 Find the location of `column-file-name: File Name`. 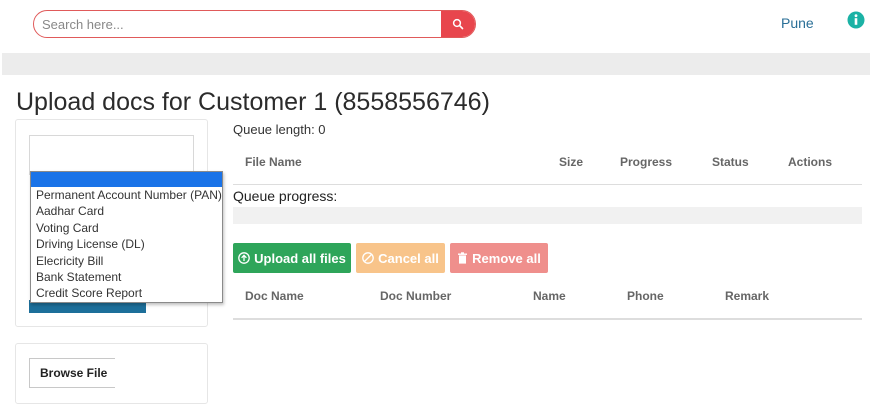

column-file-name: File Name is located at coordinates (273, 162).